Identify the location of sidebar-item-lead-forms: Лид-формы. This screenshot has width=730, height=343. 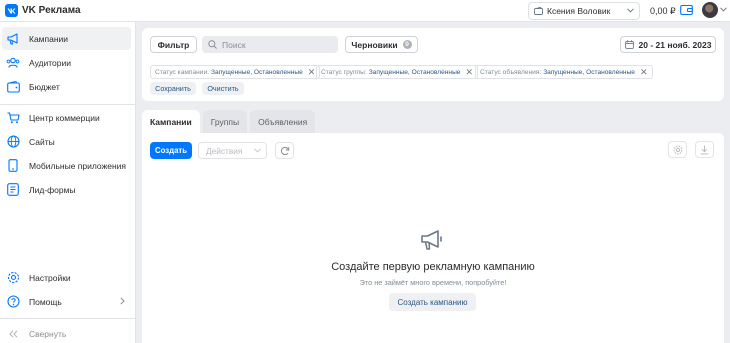
(66, 189).